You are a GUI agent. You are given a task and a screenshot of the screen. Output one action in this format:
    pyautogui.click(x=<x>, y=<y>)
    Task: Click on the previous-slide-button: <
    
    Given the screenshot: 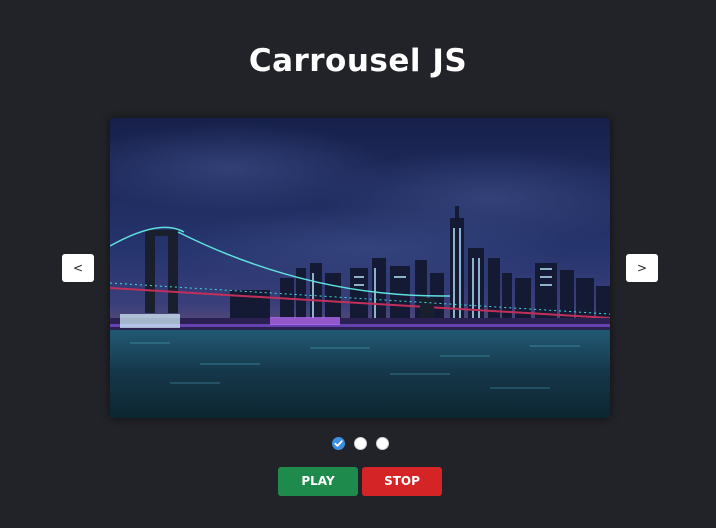 What is the action you would take?
    pyautogui.click(x=78, y=268)
    